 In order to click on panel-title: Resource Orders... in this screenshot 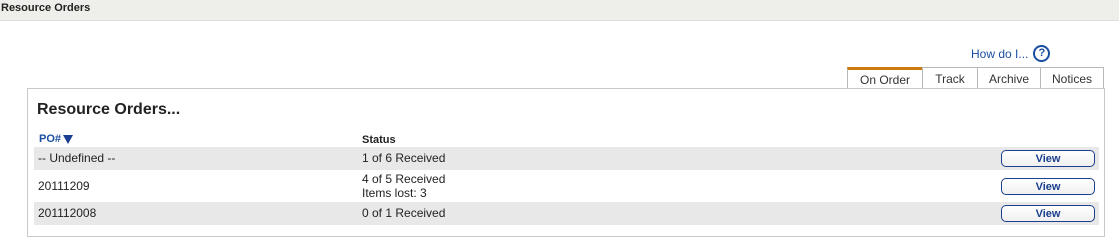, I will do `click(109, 109)`.